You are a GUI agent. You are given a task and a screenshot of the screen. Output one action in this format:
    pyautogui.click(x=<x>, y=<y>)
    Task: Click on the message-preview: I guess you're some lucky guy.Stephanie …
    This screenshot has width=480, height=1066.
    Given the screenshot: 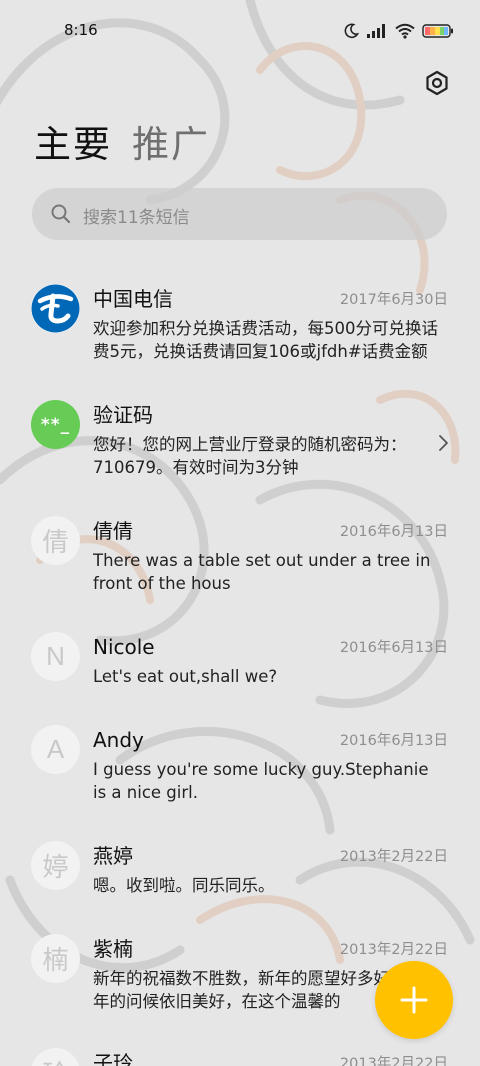 What is the action you would take?
    pyautogui.click(x=261, y=781)
    